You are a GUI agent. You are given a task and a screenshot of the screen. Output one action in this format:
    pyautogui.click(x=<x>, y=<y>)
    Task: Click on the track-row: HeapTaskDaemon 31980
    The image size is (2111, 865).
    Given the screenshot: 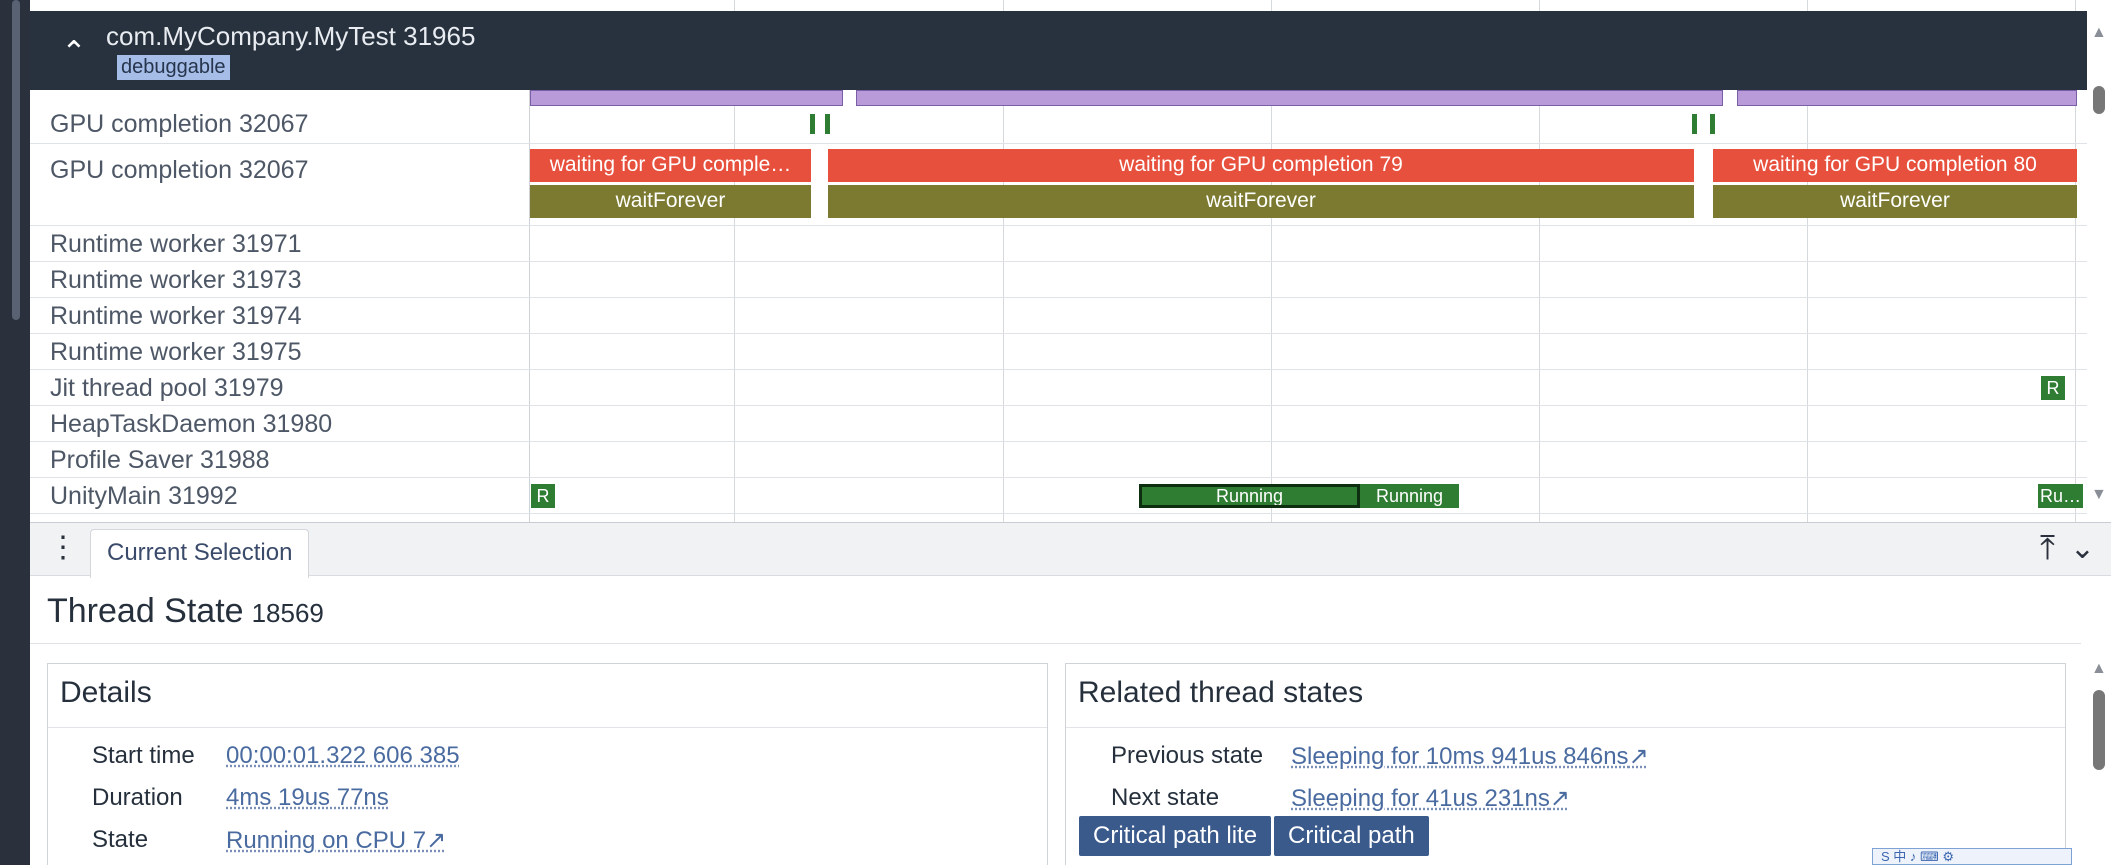 What is the action you would take?
    pyautogui.click(x=1058, y=424)
    